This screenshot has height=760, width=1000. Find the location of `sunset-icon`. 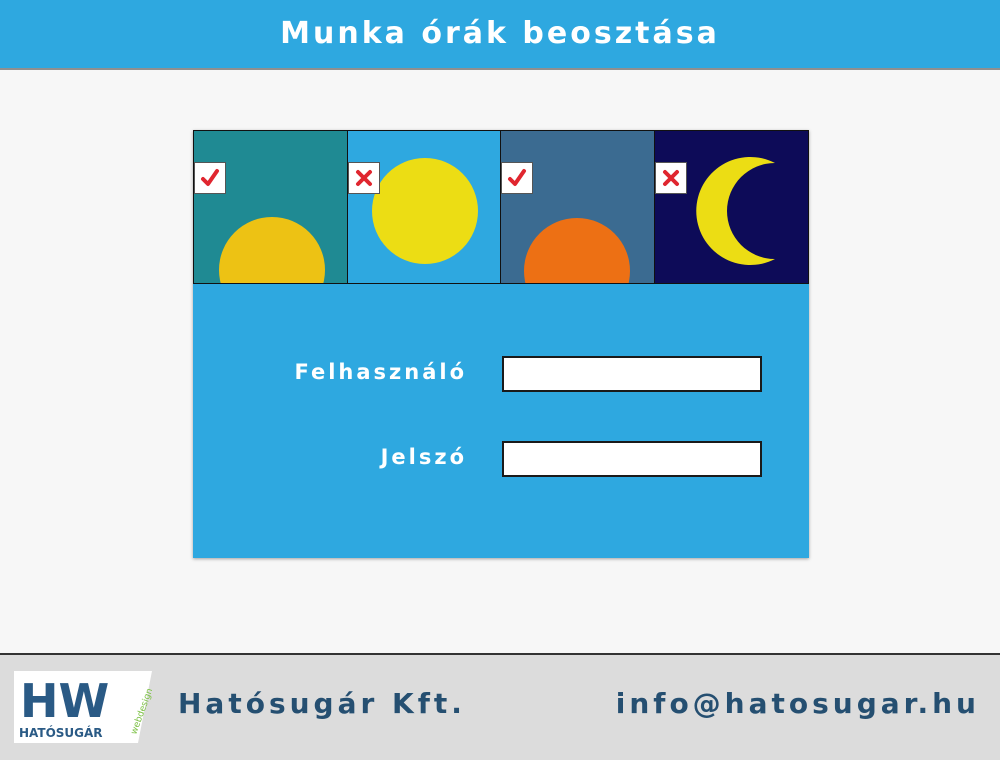

sunset-icon is located at coordinates (577, 250).